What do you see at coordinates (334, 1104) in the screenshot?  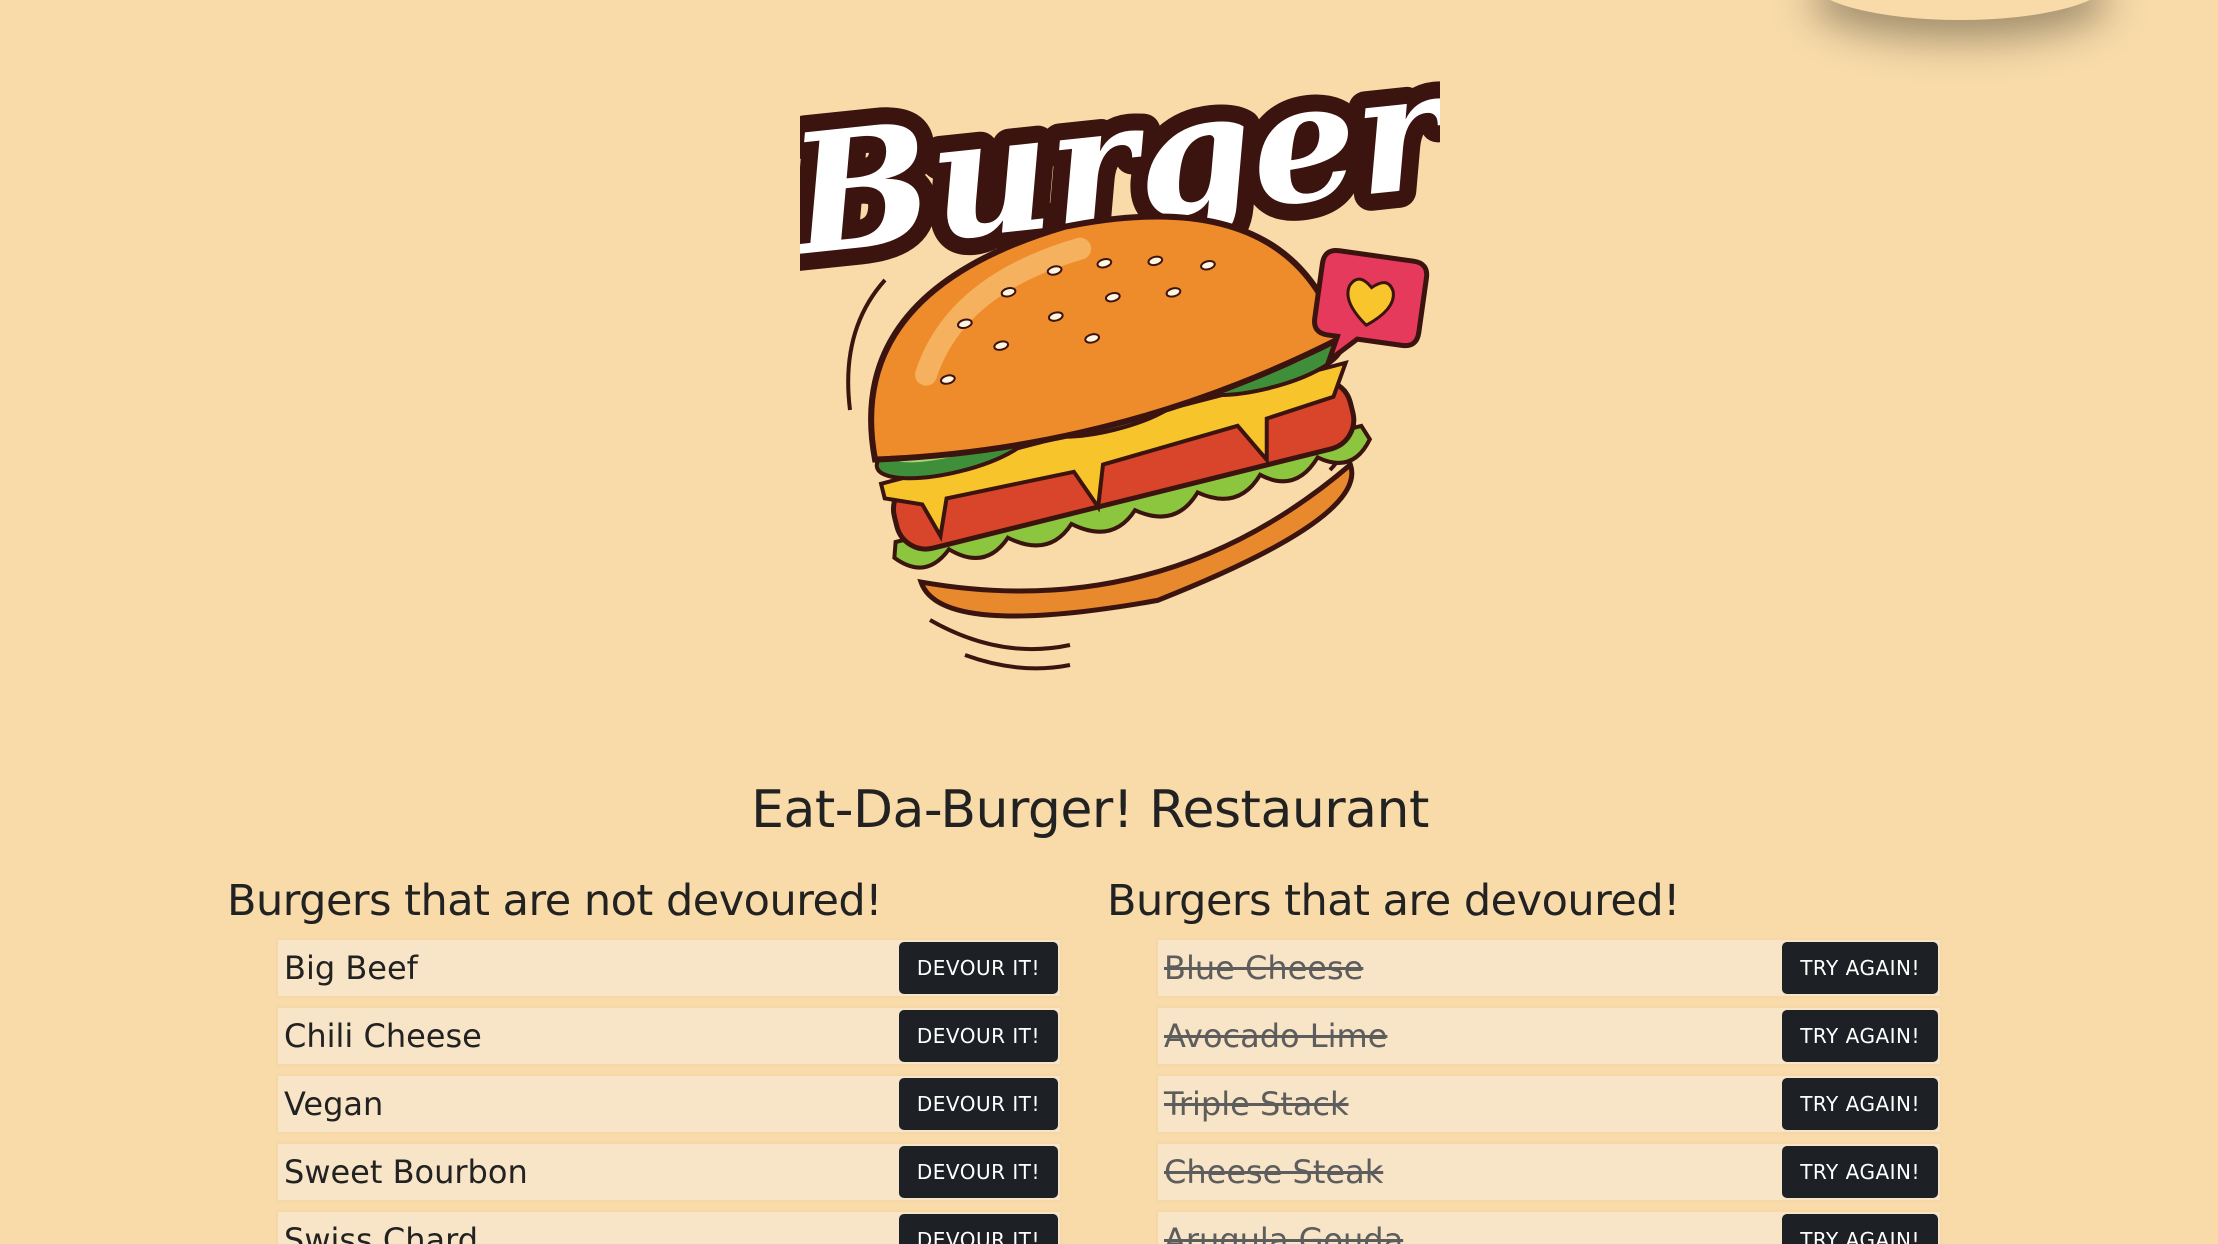 I see `burger-name: Vegan` at bounding box center [334, 1104].